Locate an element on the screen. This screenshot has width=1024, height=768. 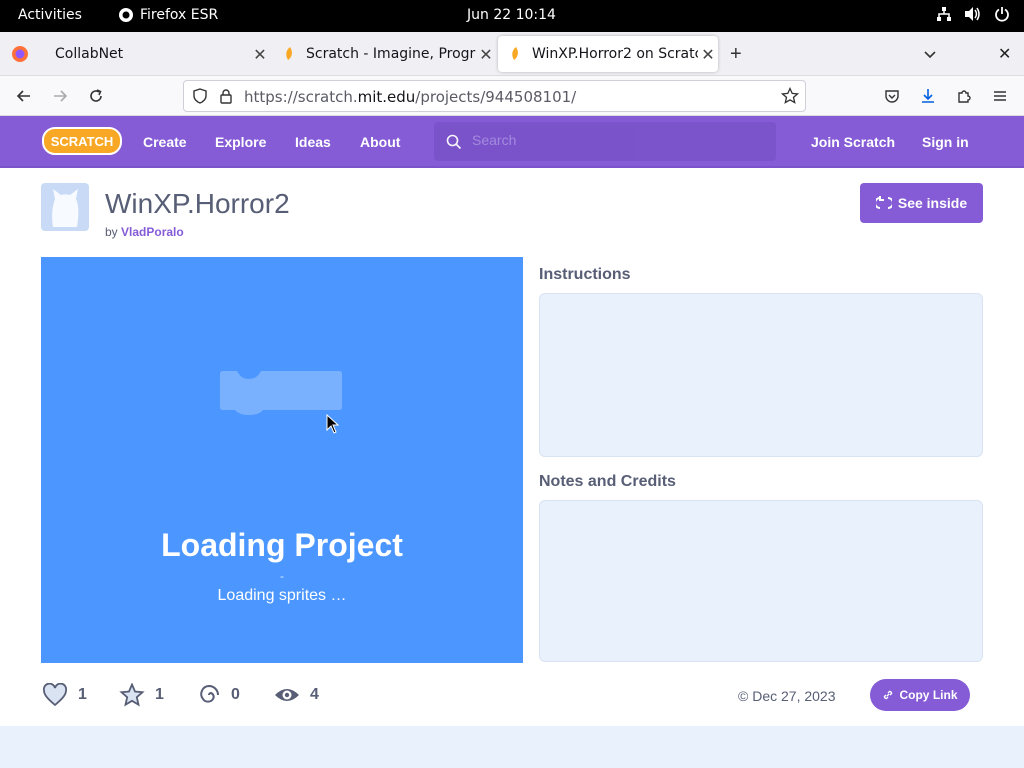
mouse-cursor-icon is located at coordinates (333, 424).